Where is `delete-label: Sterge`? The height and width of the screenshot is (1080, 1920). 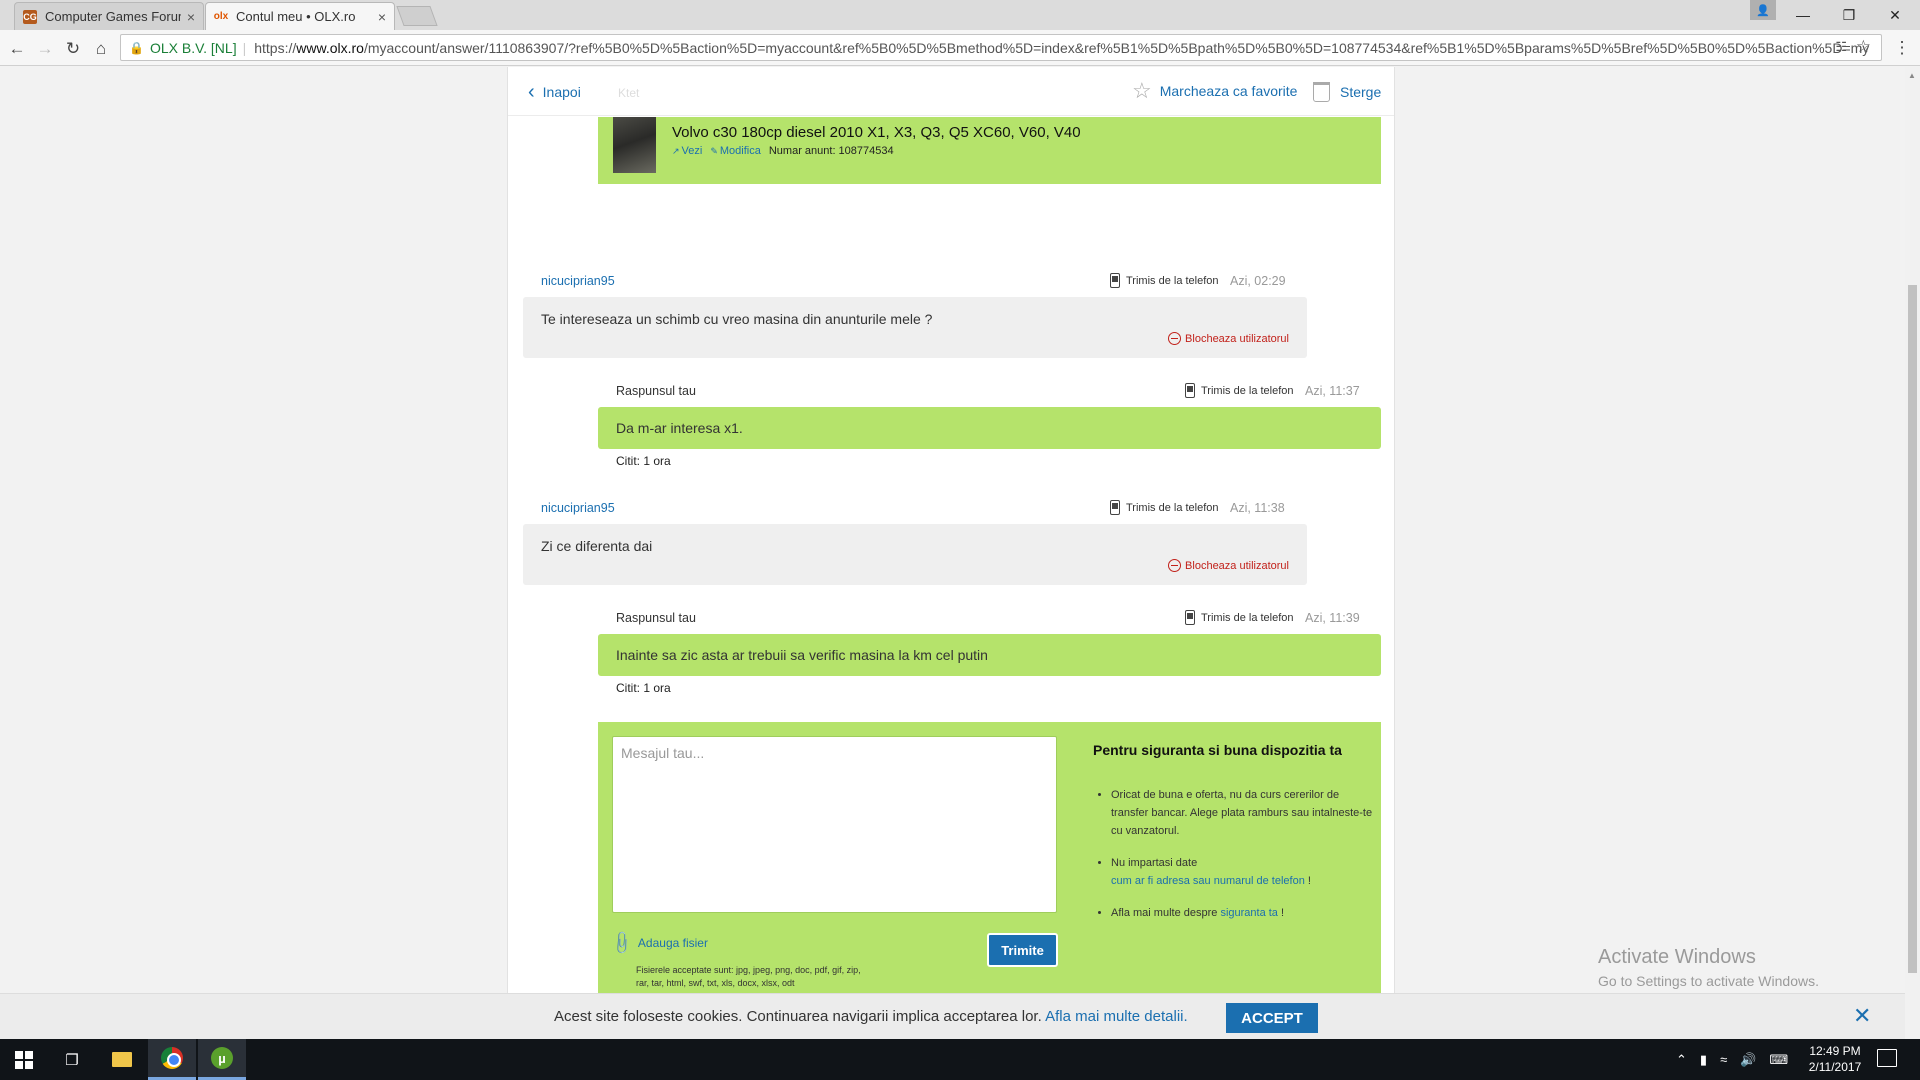
delete-label: Sterge is located at coordinates (1361, 92).